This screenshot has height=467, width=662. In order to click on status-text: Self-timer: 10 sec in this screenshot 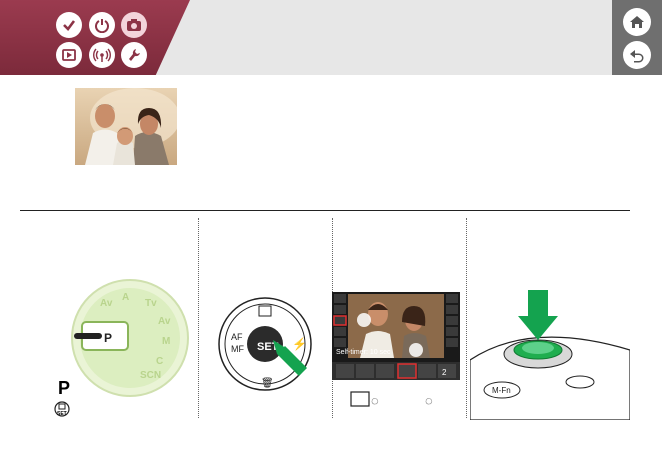, I will do `click(363, 352)`.